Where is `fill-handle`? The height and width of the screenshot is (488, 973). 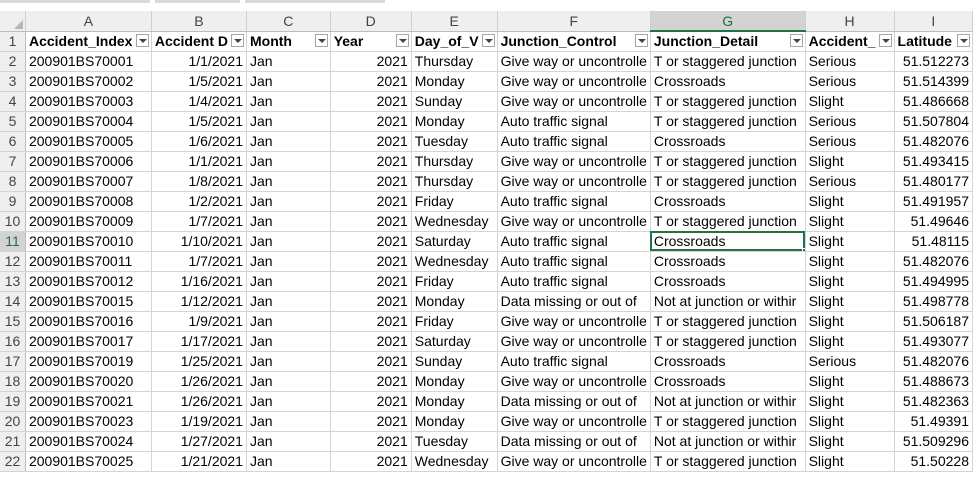
fill-handle is located at coordinates (803, 248).